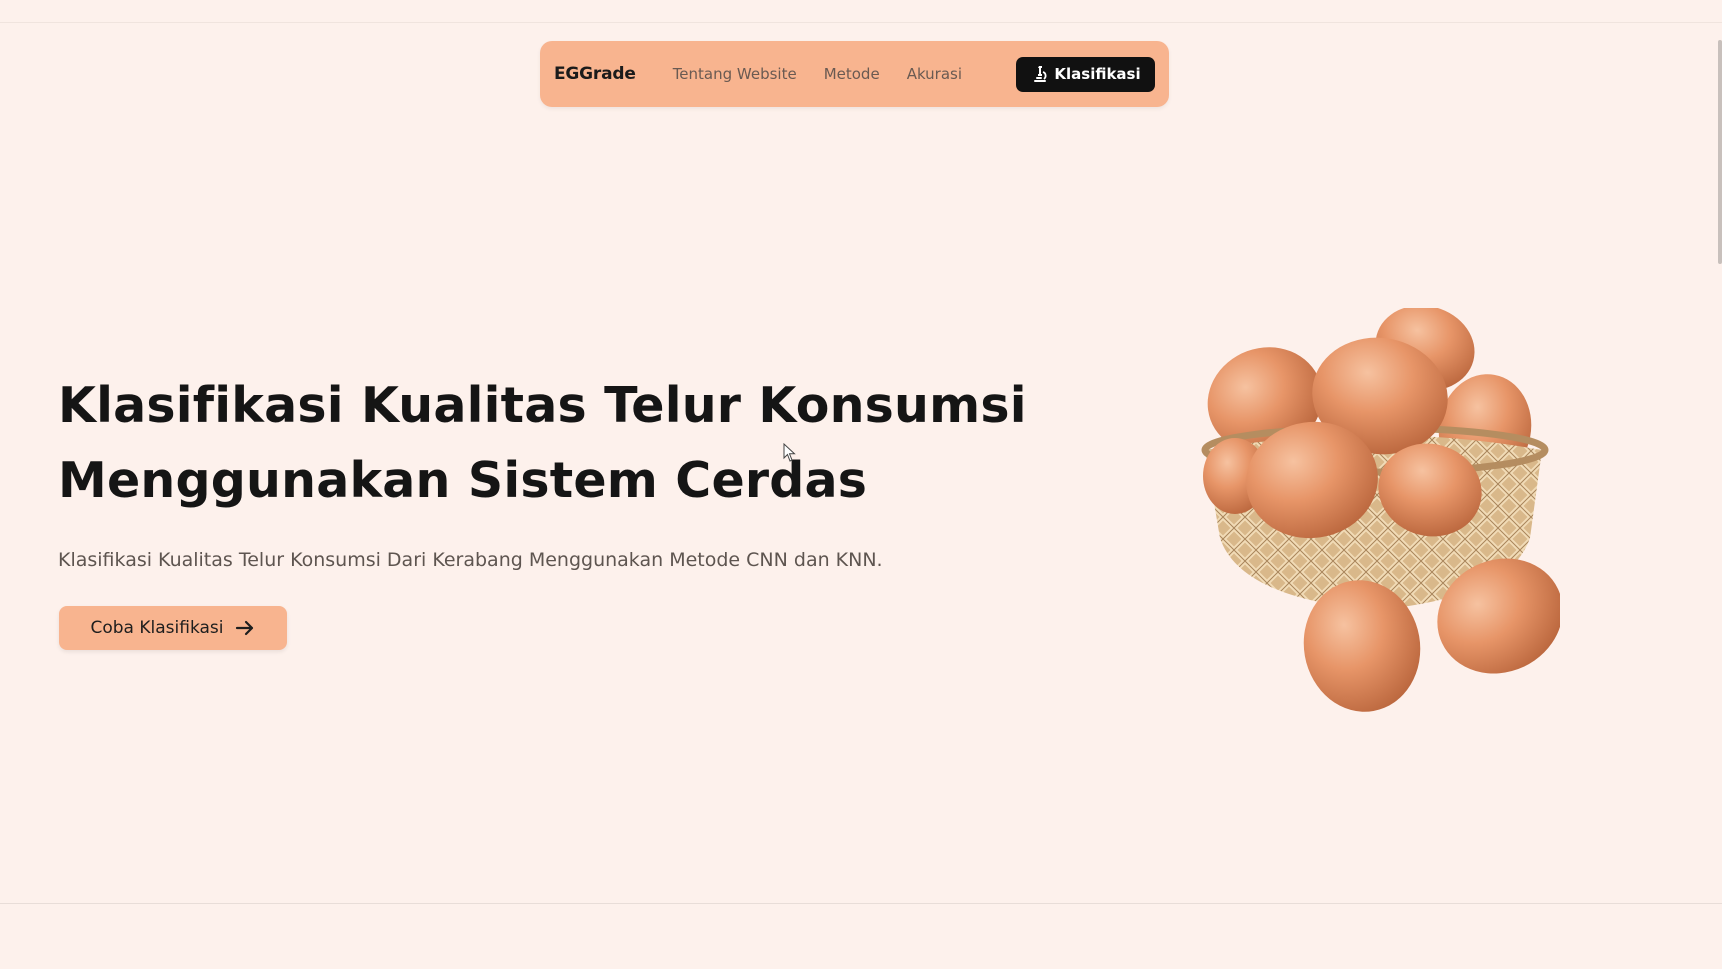 The image size is (1722, 969). I want to click on hero-title-line-2: Menggunakan Sistem Cerdas, so click(463, 480).